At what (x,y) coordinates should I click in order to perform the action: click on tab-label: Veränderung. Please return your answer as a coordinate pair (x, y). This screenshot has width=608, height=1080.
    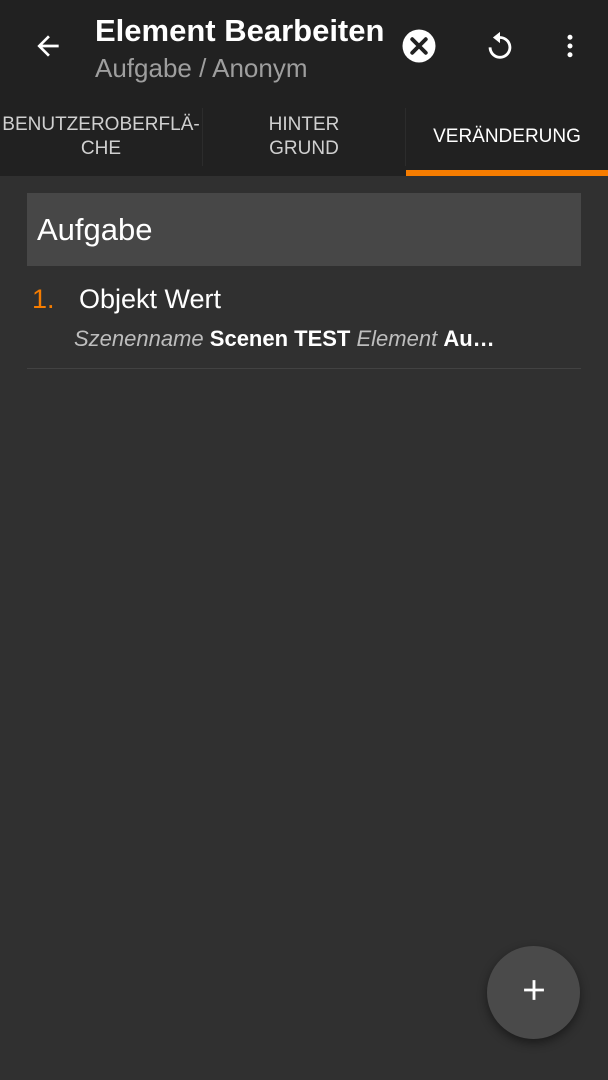
    Looking at the image, I should click on (507, 136).